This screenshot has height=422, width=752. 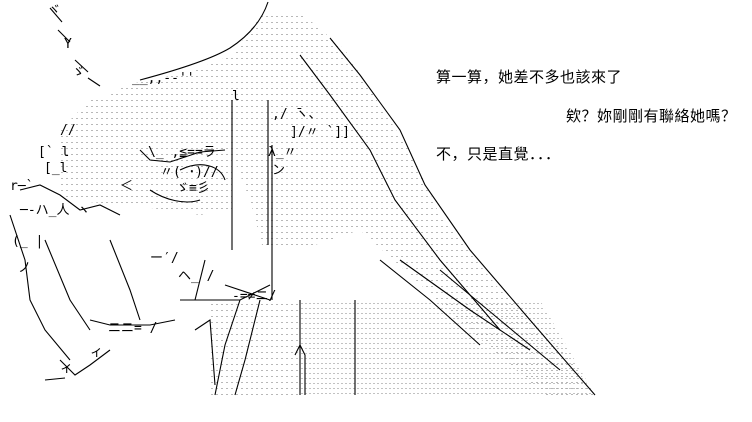 What do you see at coordinates (21, 186) in the screenshot?
I see `svg-text: r─`` at bounding box center [21, 186].